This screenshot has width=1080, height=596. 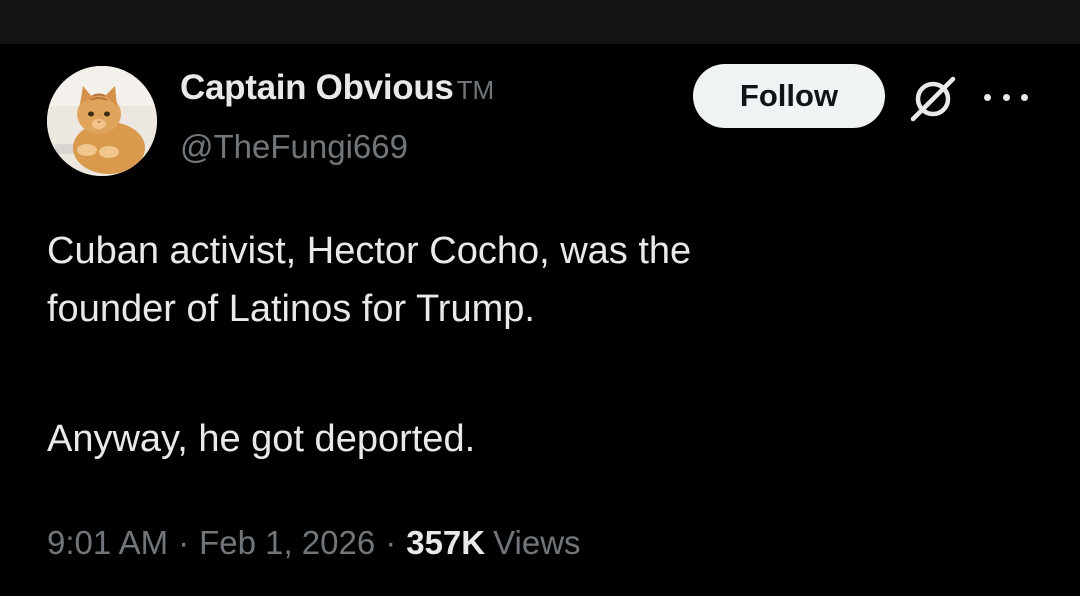 I want to click on tweet-date: Feb 1, 2026, so click(x=287, y=543).